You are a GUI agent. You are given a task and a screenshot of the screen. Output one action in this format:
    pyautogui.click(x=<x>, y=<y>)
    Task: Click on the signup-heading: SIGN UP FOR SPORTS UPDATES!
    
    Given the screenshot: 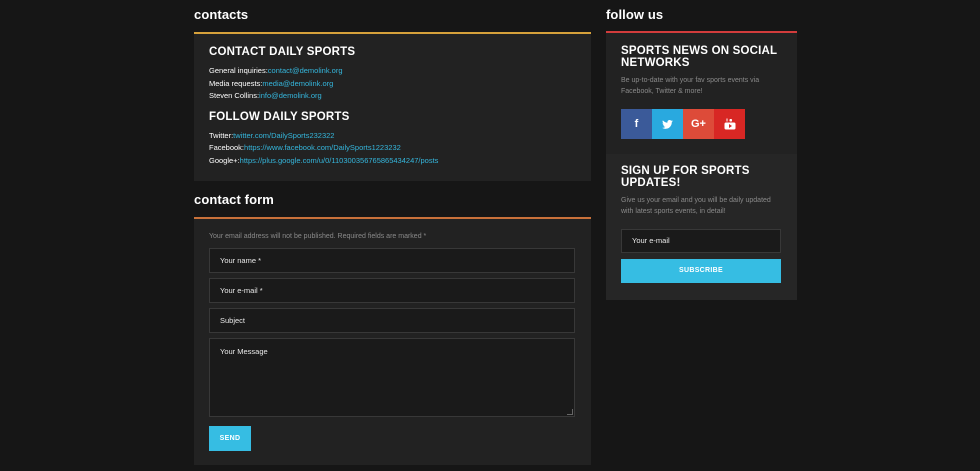 What is the action you would take?
    pyautogui.click(x=685, y=177)
    